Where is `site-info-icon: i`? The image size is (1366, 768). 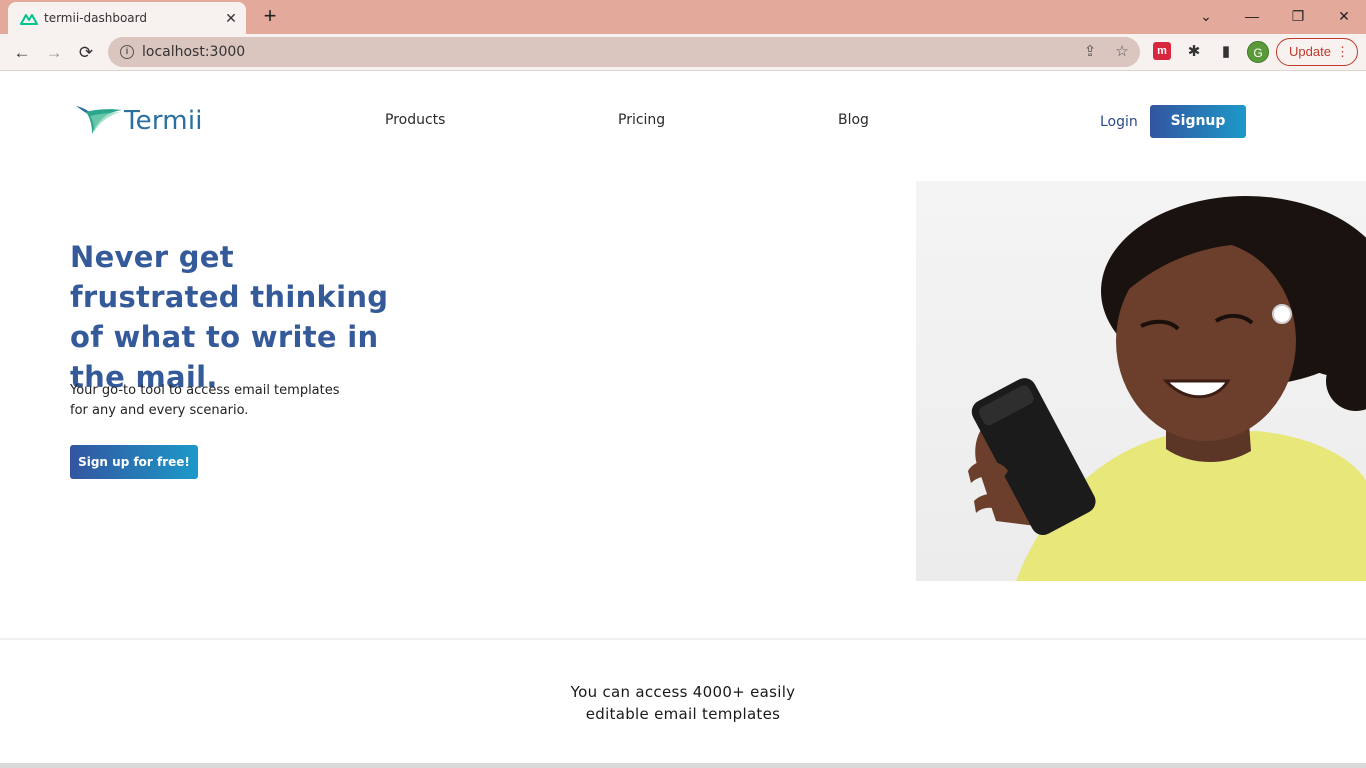
site-info-icon: i is located at coordinates (127, 52).